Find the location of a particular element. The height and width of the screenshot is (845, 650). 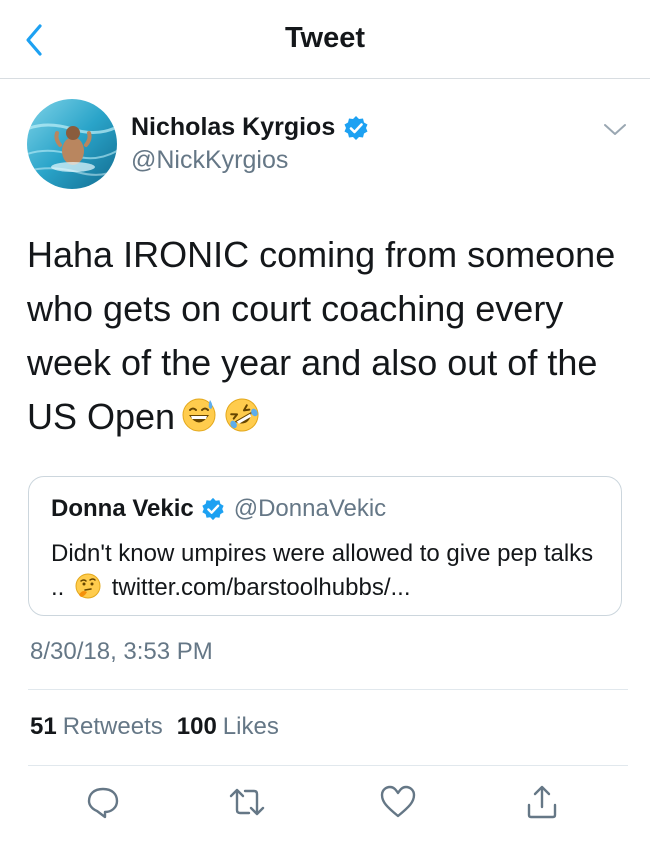

thinking-face-emoji-icon is located at coordinates (88, 591).